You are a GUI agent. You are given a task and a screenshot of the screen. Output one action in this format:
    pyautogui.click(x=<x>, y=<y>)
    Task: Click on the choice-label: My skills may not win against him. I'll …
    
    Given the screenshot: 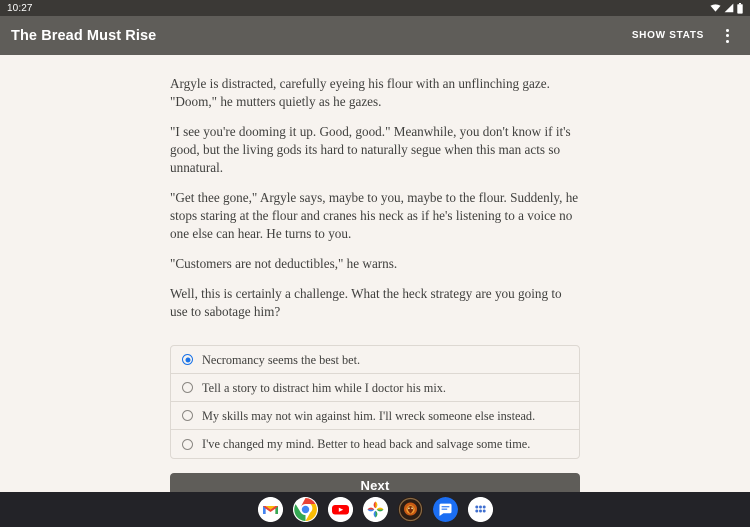 What is the action you would take?
    pyautogui.click(x=369, y=415)
    